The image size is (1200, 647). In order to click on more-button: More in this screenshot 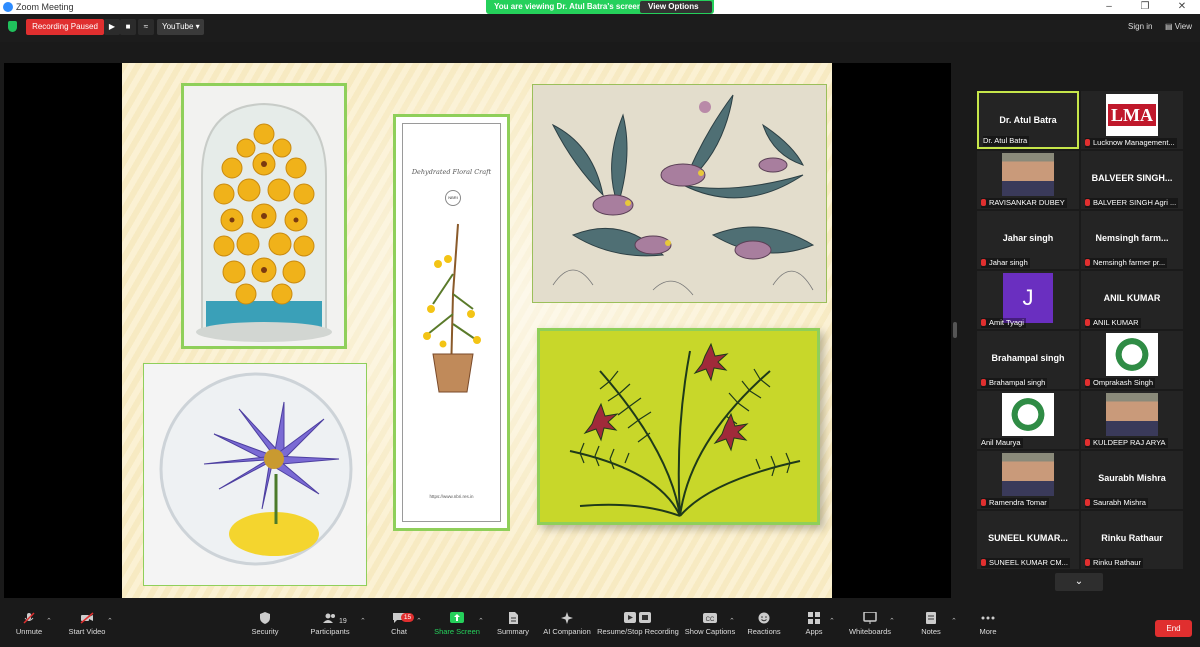, I will do `click(988, 628)`.